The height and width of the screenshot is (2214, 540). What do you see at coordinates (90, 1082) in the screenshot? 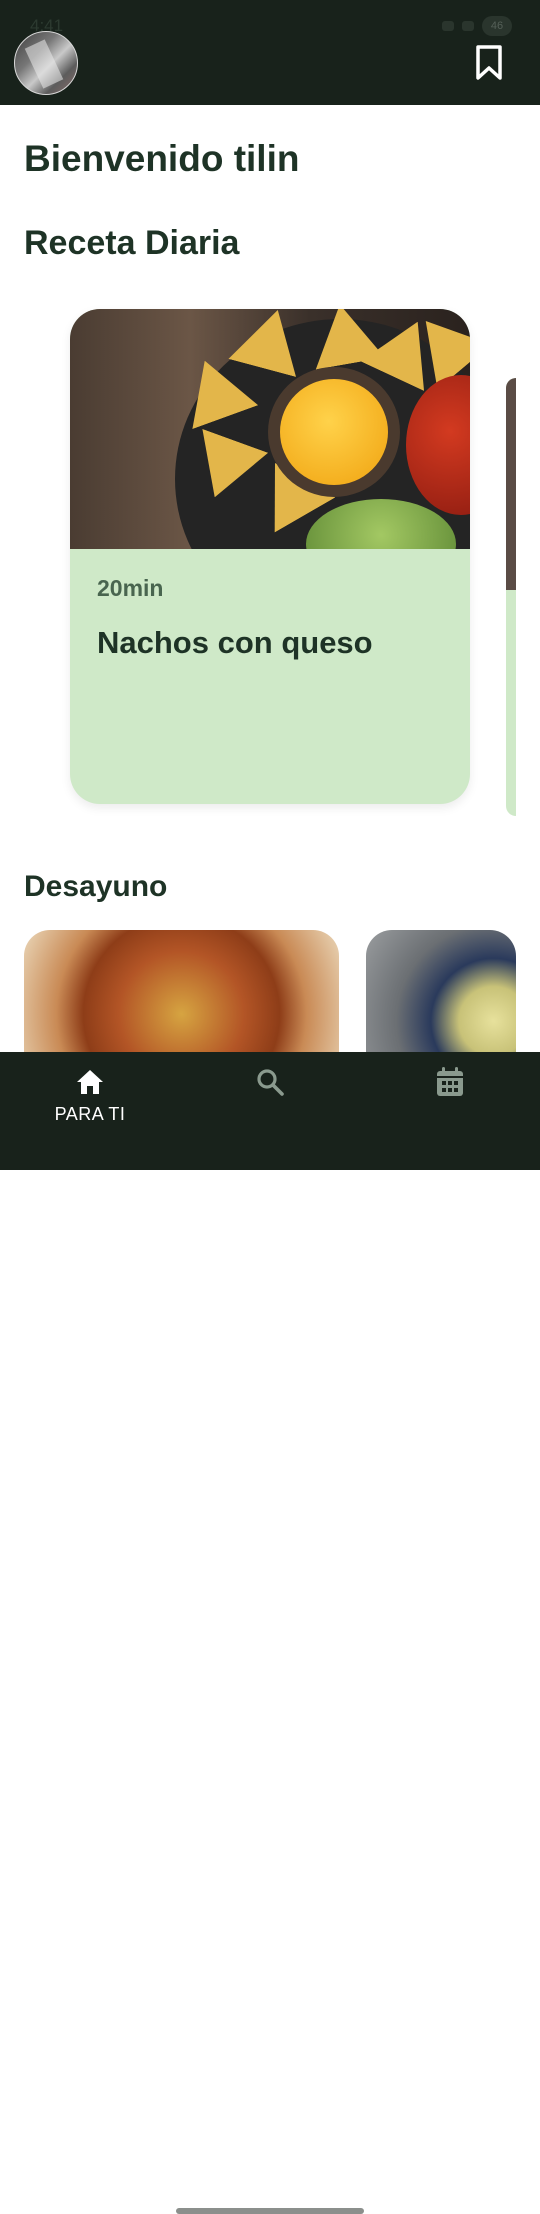
I see `home-icon` at bounding box center [90, 1082].